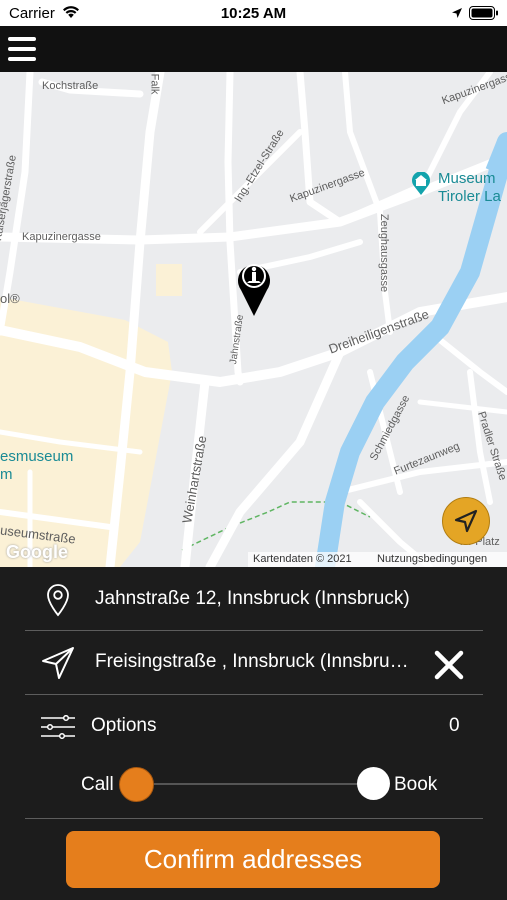 The image size is (507, 900). Describe the element at coordinates (302, 559) in the screenshot. I see `map-data-label: Kartendaten © 2021` at that location.